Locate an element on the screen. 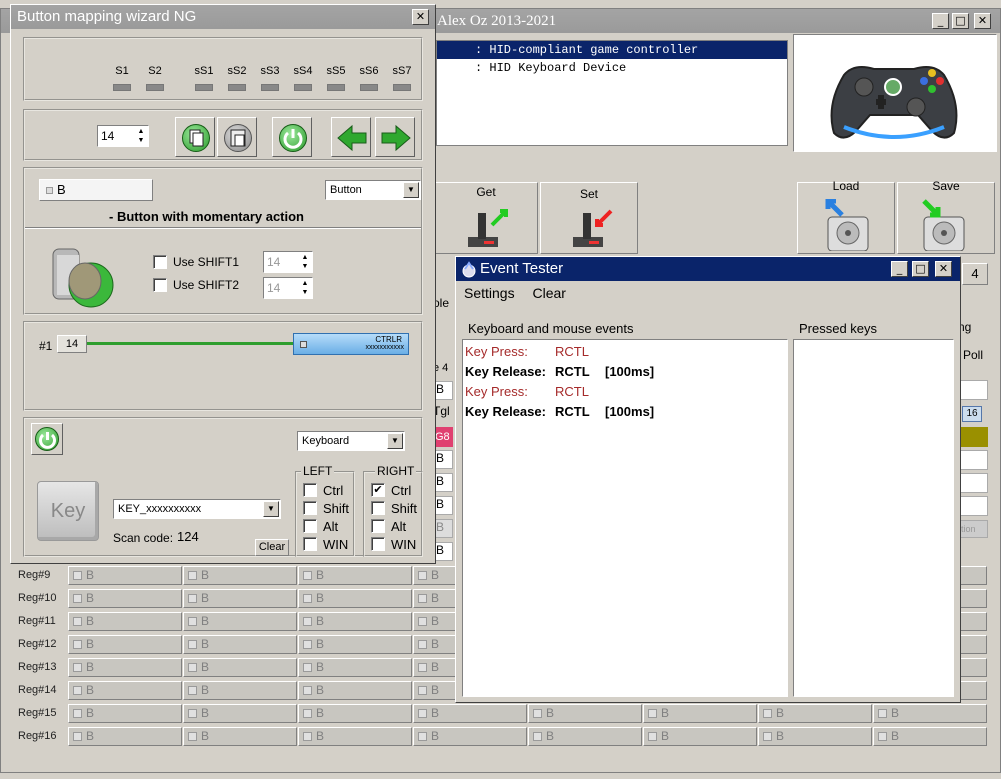 This screenshot has width=1001, height=779. left-alt-checkbox is located at coordinates (310, 526).